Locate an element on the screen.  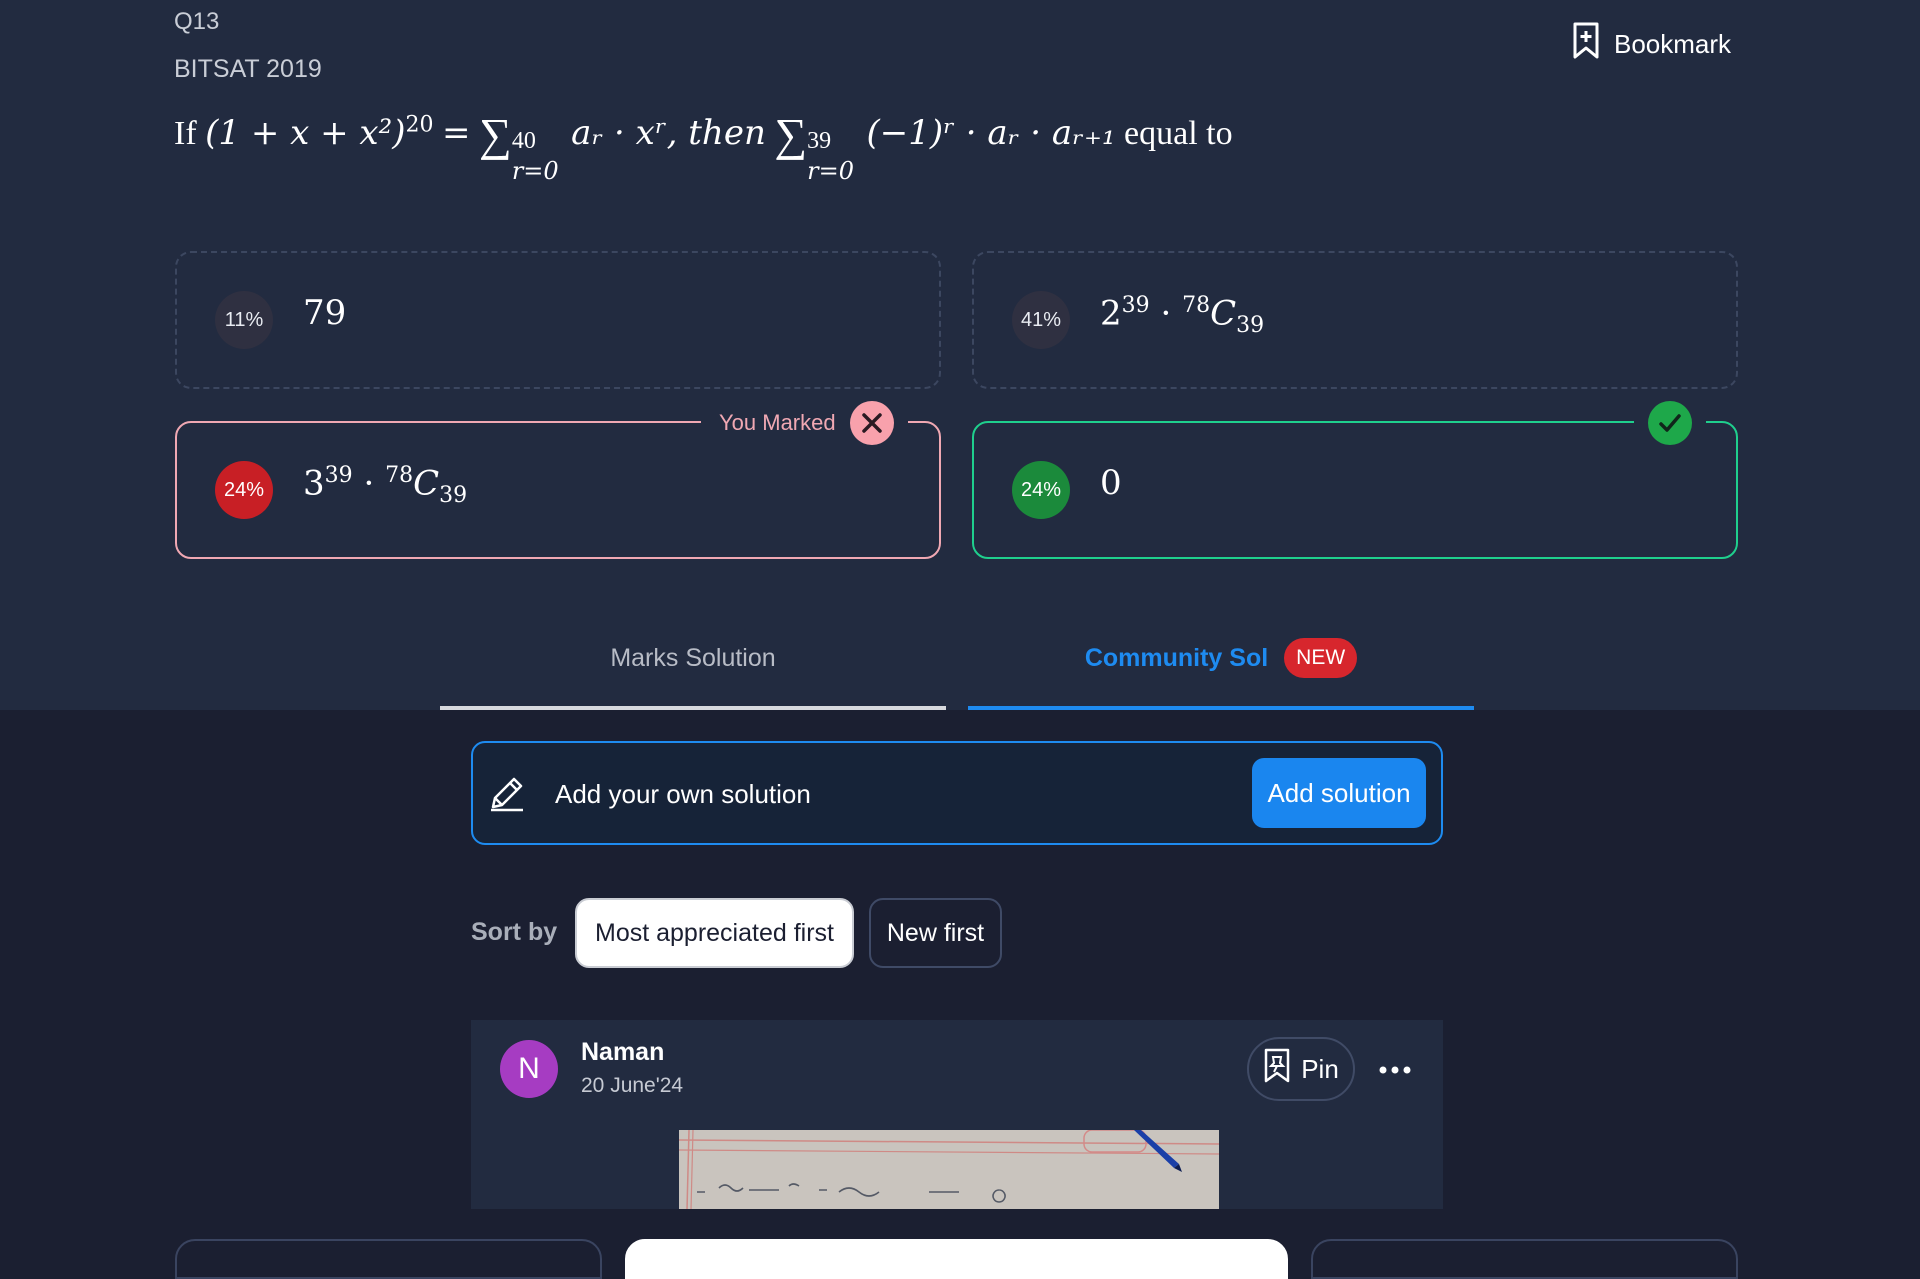
check-icon is located at coordinates (1670, 423).